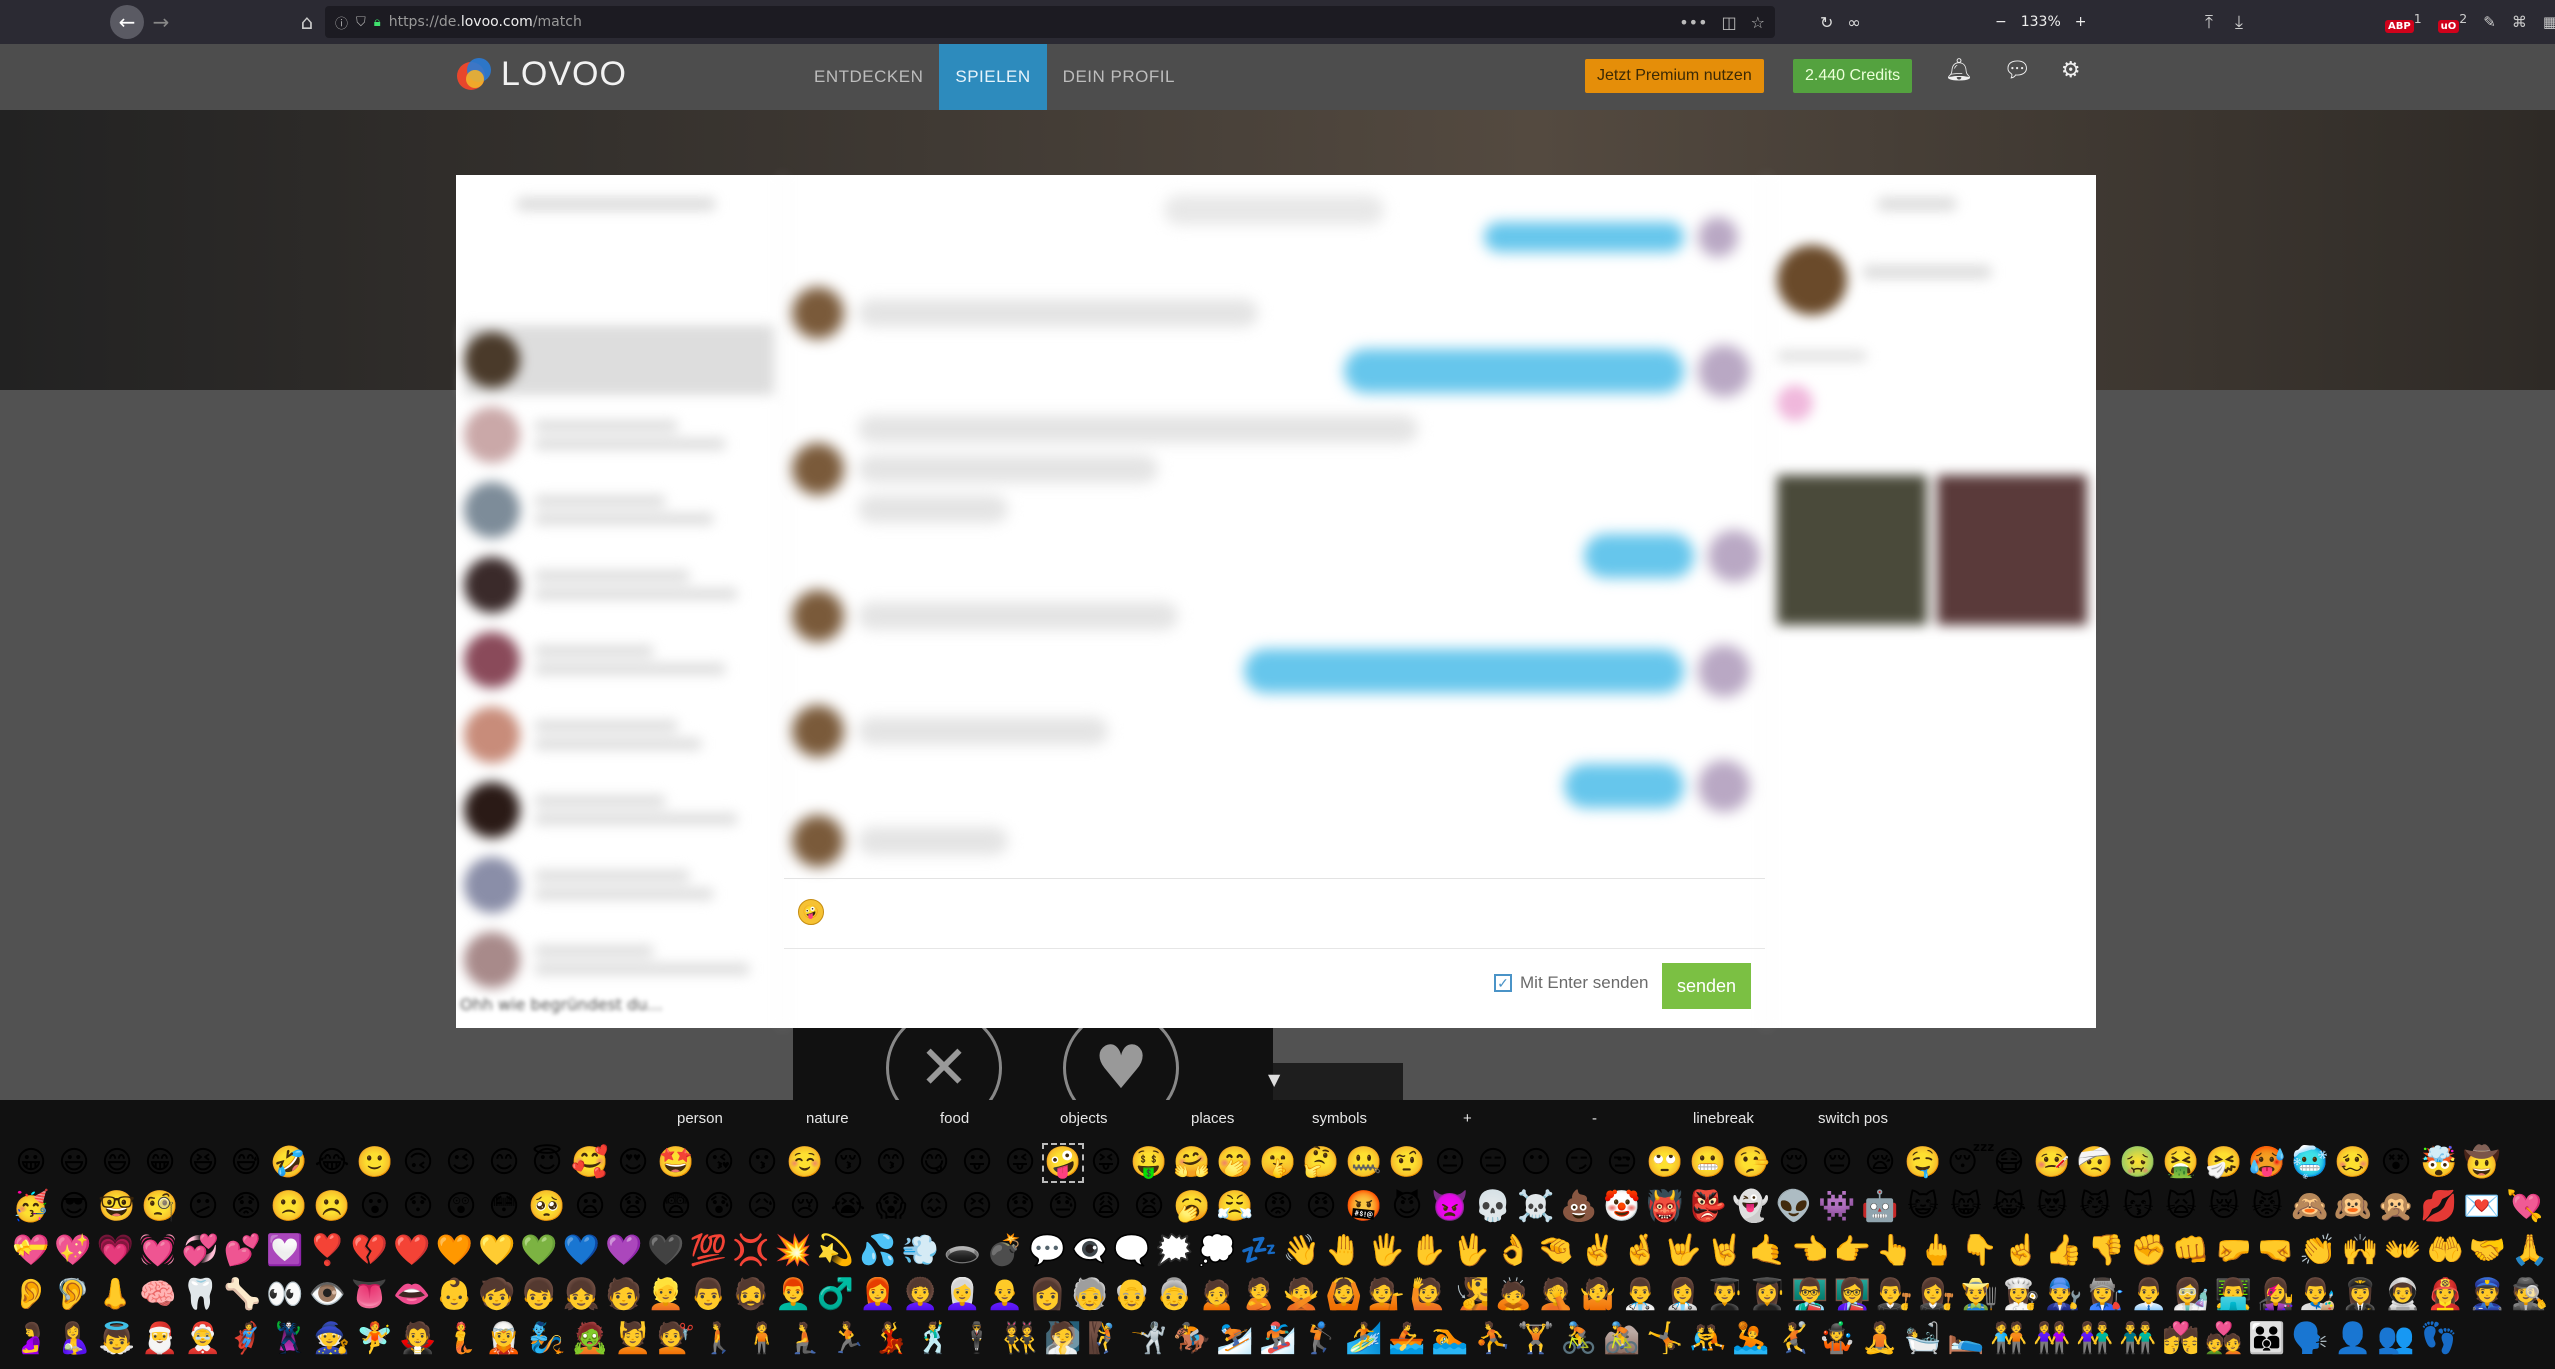 This screenshot has width=2555, height=1369. What do you see at coordinates (327, 1251) in the screenshot?
I see `emoji-key: ❣️` at bounding box center [327, 1251].